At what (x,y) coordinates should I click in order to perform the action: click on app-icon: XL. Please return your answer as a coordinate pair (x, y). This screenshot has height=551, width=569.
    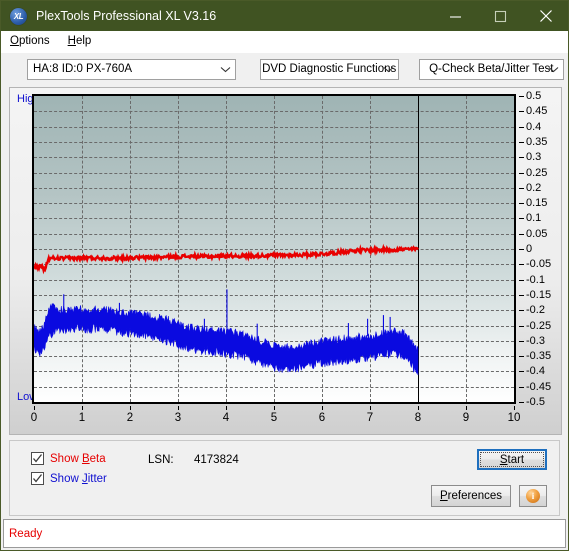
    Looking at the image, I should click on (18, 16).